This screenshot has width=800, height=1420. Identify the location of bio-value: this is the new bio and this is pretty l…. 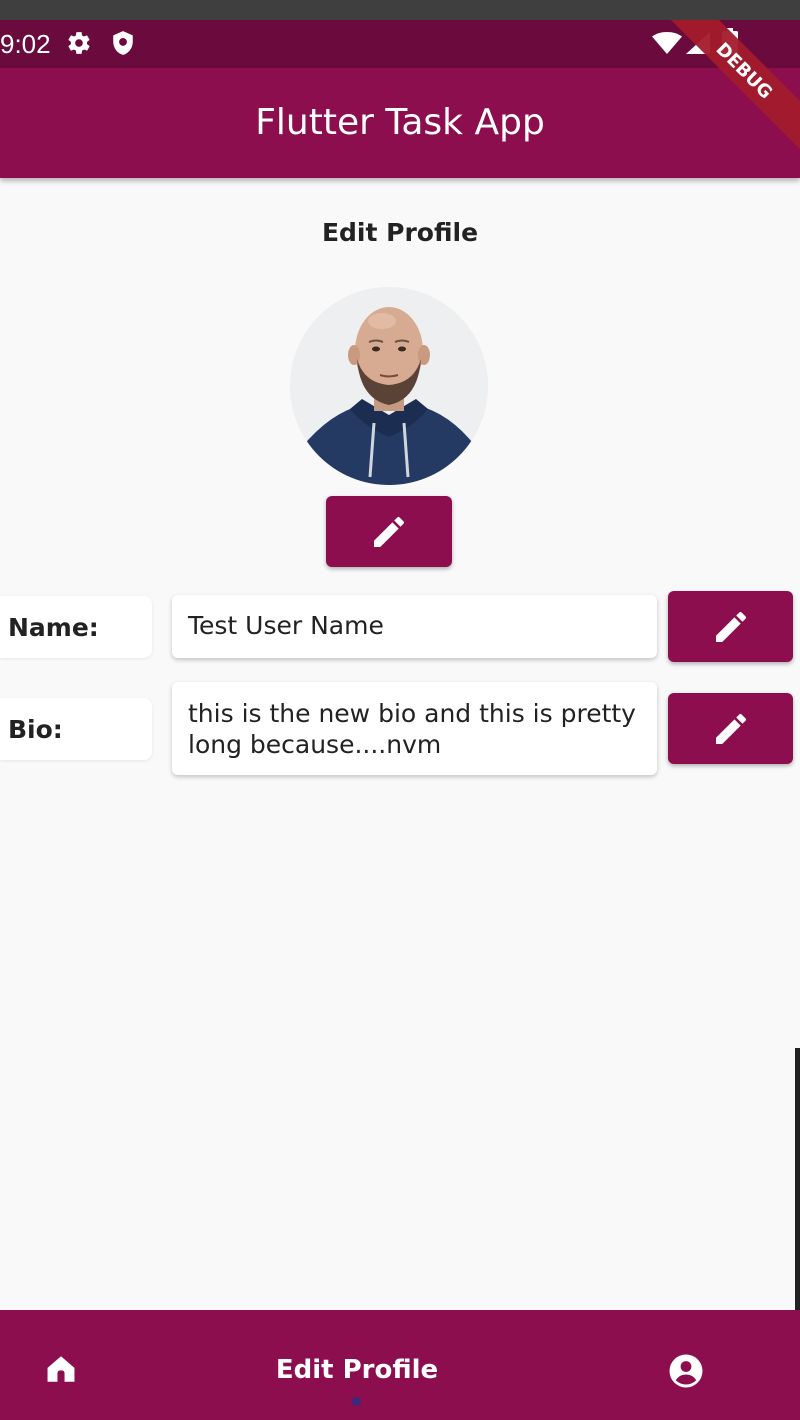
(412, 729).